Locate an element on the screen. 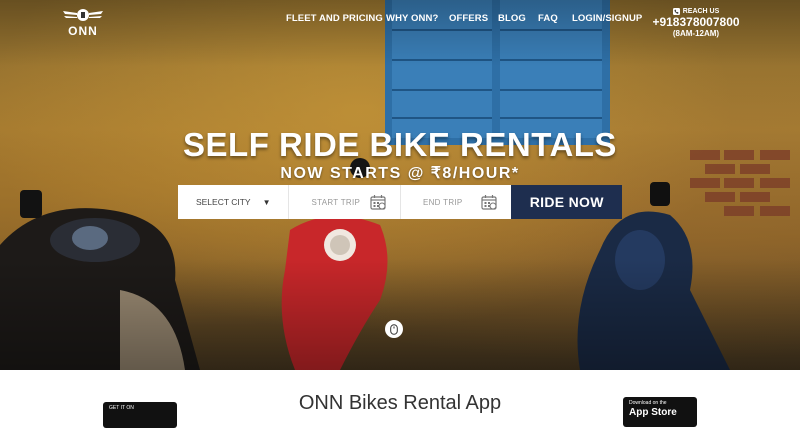  ride-now-button: RIDE NOW is located at coordinates (566, 202).